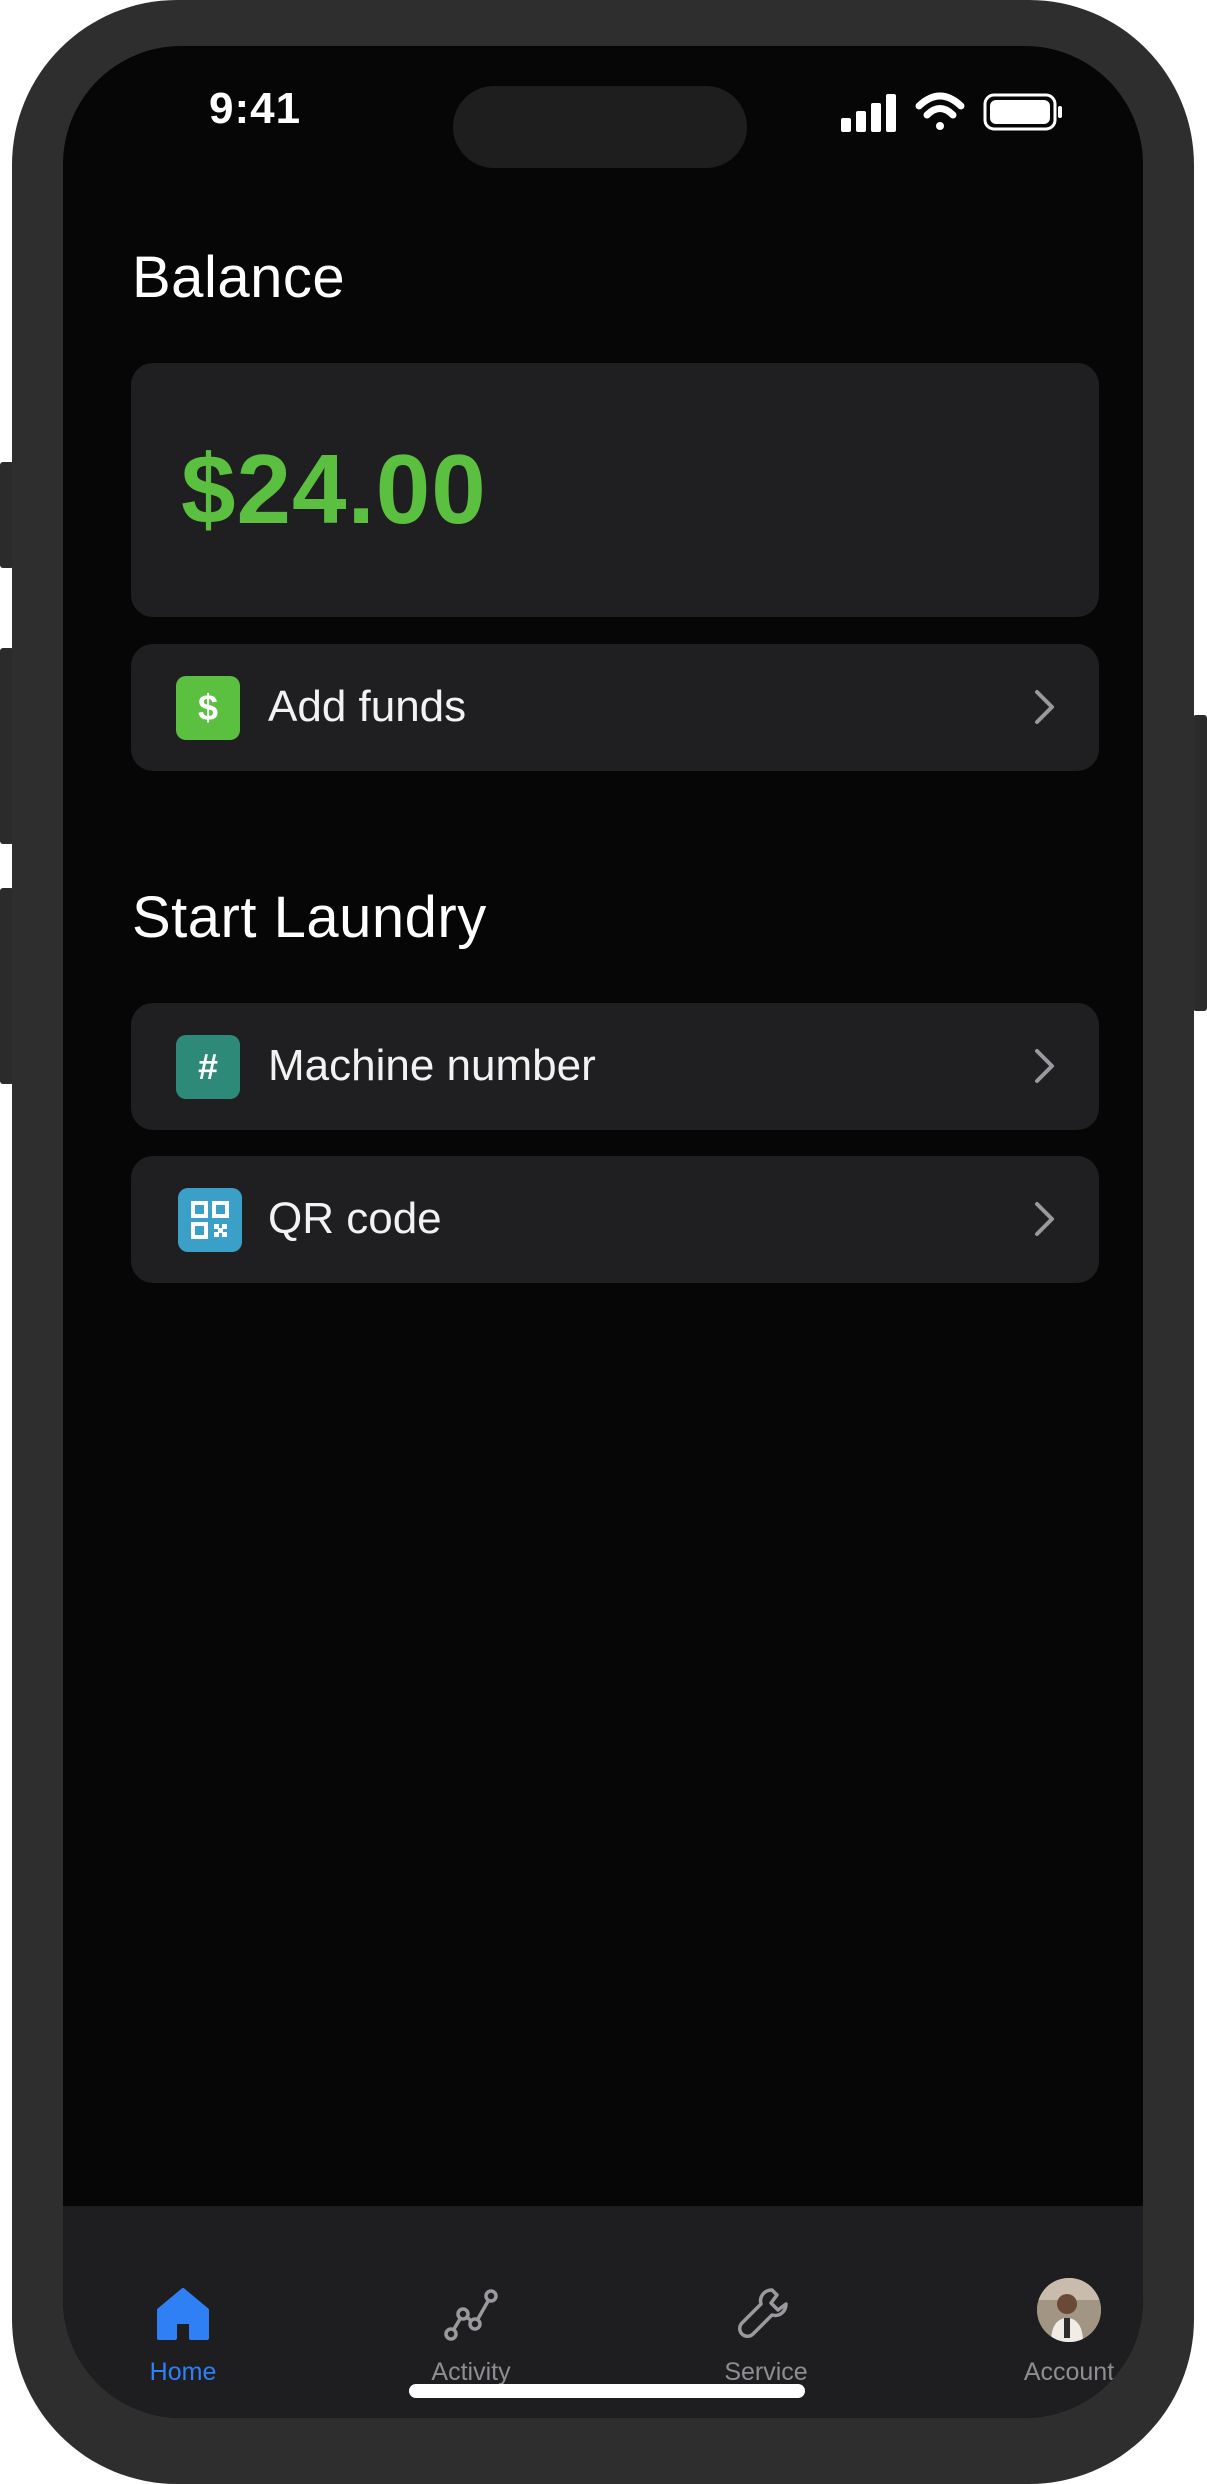 The width and height of the screenshot is (1207, 2484). Describe the element at coordinates (471, 2372) in the screenshot. I see `tab-activity-label: Activity` at that location.